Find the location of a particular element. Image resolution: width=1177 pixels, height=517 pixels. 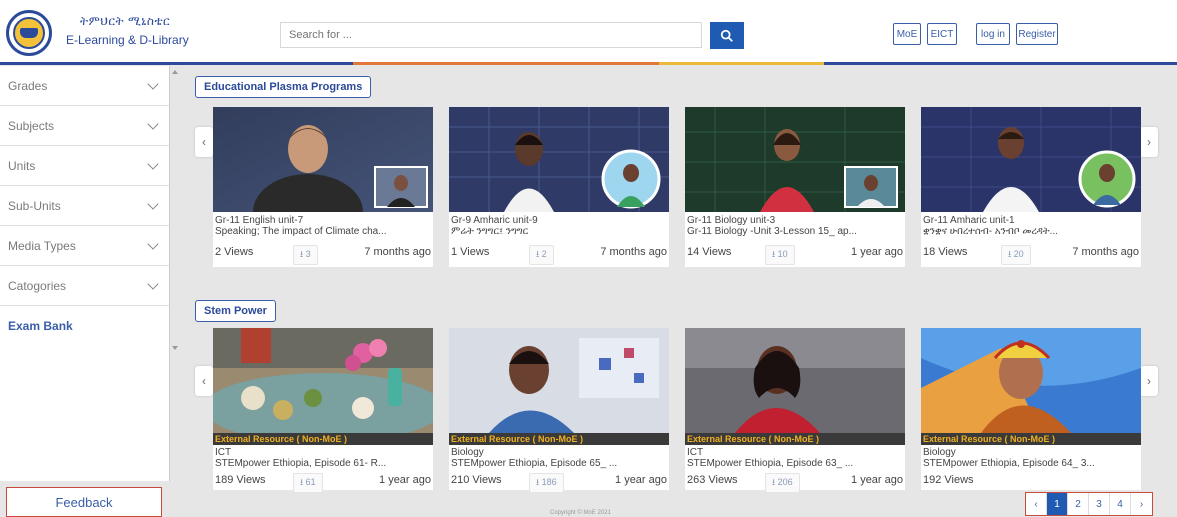

moe-logo is located at coordinates (29, 33).